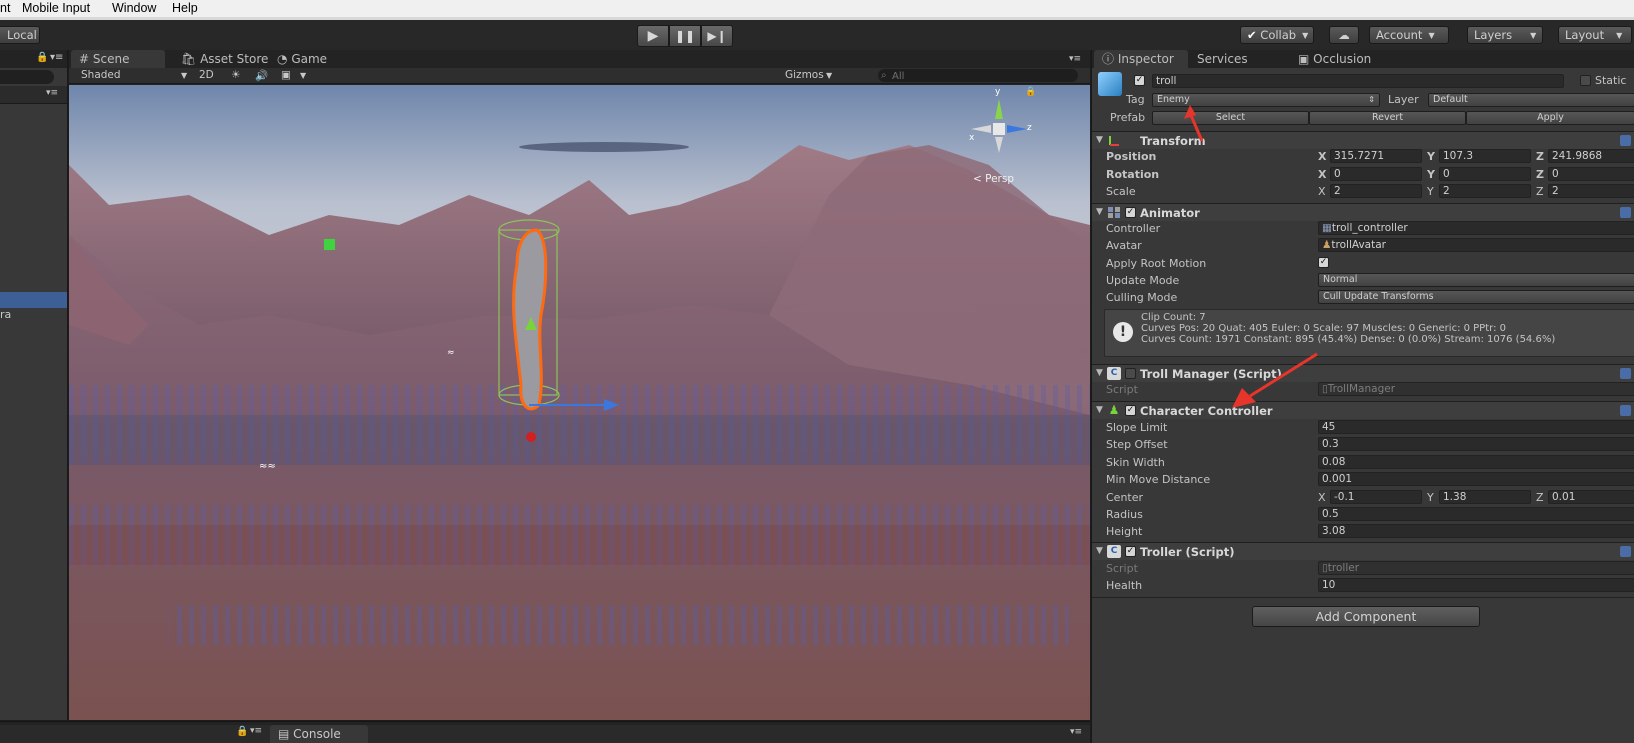 The width and height of the screenshot is (1634, 743). Describe the element at coordinates (286, 75) in the screenshot. I see `effects-toggle-icon: ▣` at that location.